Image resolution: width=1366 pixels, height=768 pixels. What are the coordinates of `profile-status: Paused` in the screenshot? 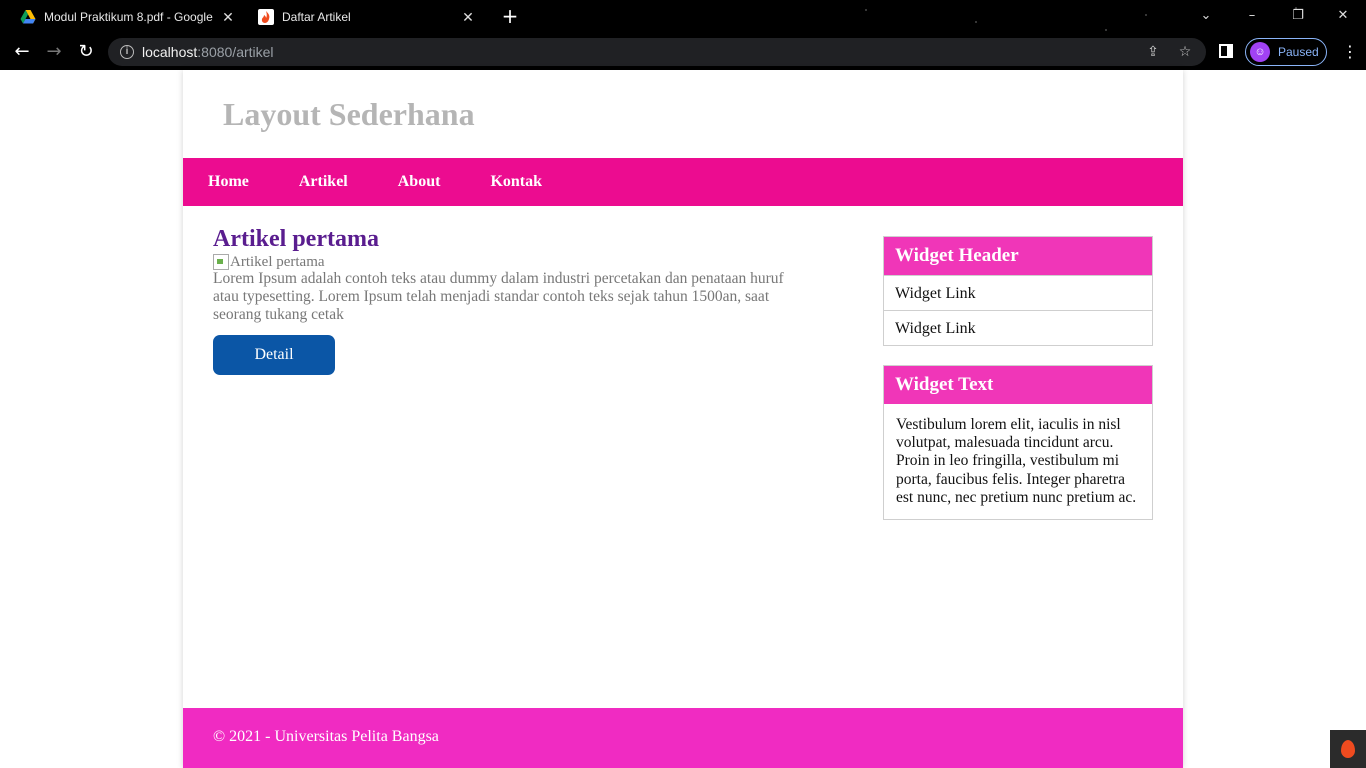 It's located at (1298, 52).